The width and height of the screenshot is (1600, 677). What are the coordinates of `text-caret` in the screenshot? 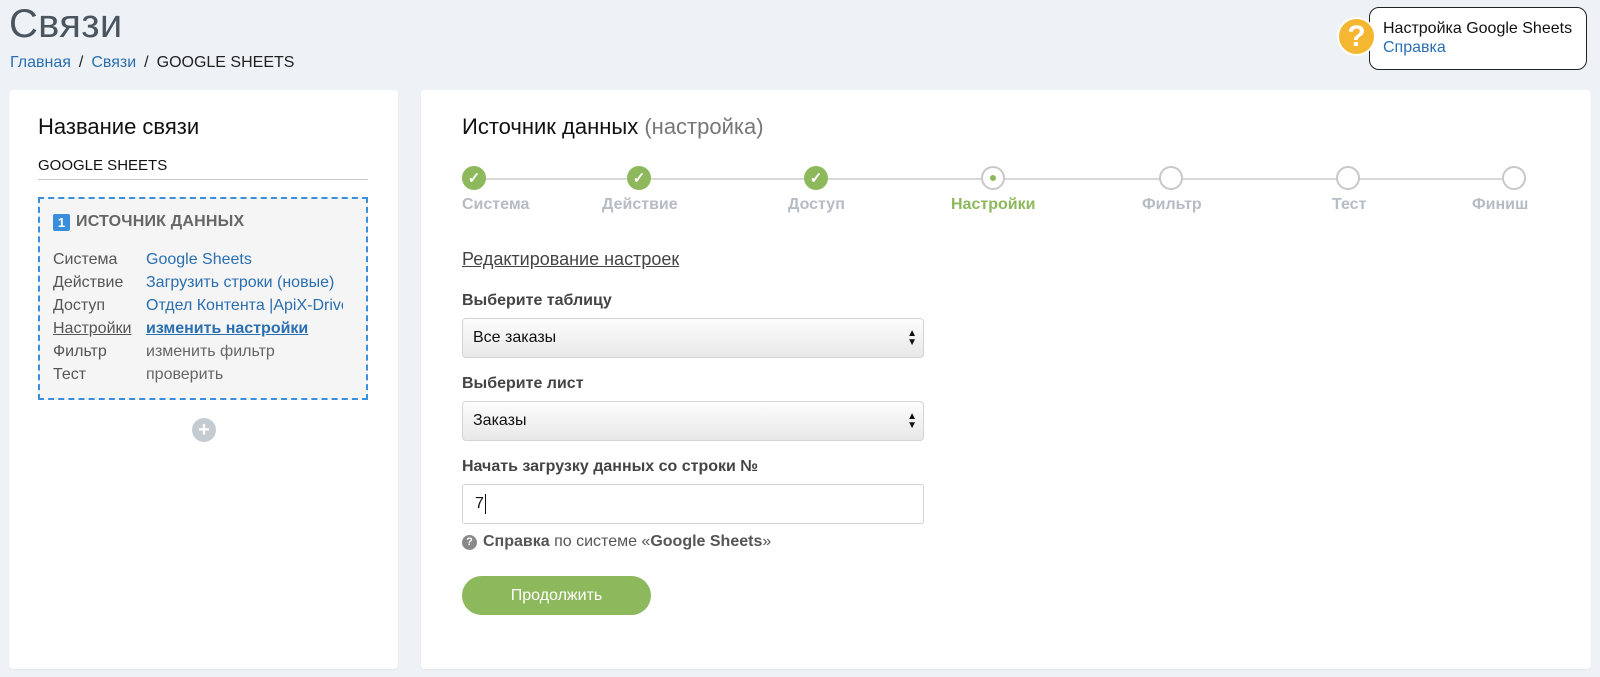 It's located at (485, 503).